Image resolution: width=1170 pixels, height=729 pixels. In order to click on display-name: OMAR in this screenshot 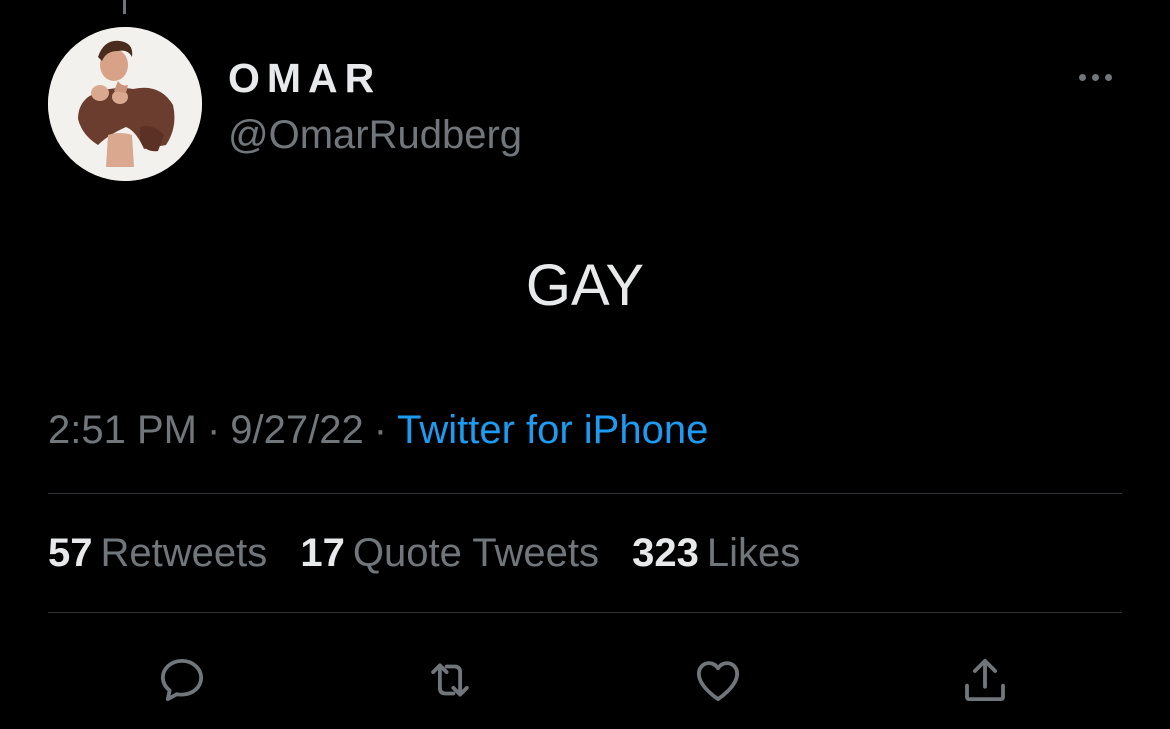, I will do `click(304, 78)`.